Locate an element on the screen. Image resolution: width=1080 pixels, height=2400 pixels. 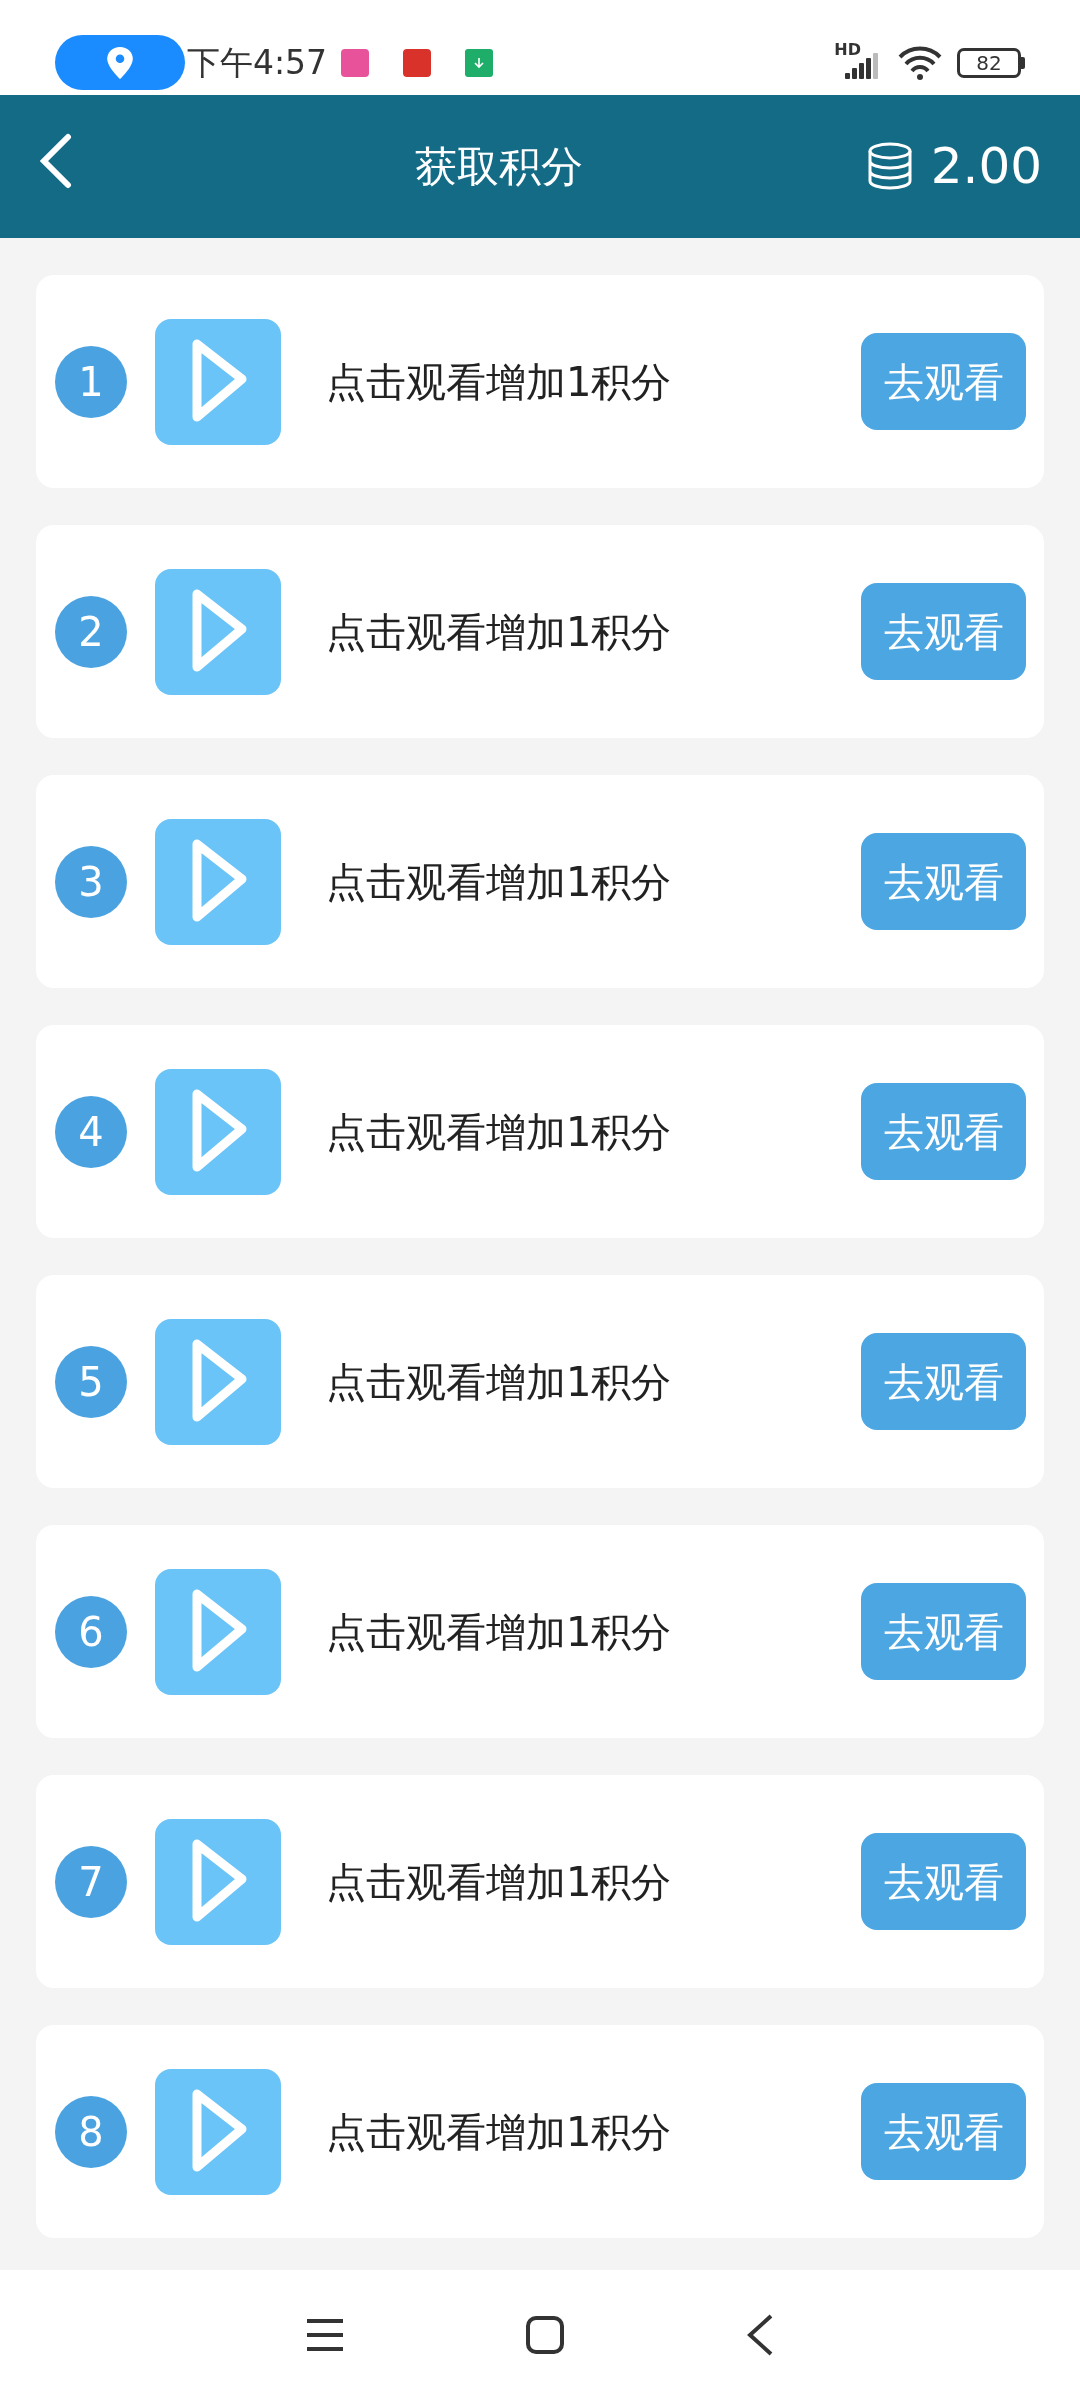
points-balance: 2.00 is located at coordinates (986, 166).